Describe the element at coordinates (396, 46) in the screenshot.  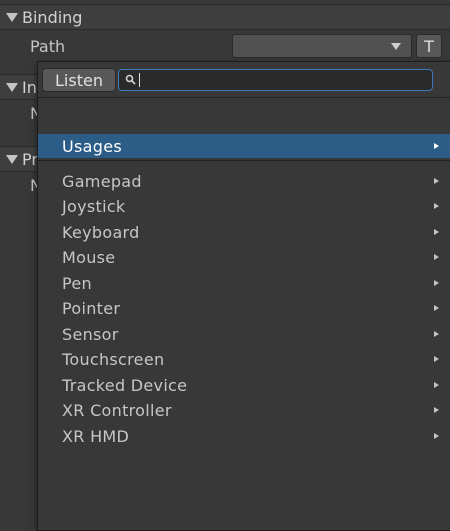
I see `chevron-down-icon` at that location.